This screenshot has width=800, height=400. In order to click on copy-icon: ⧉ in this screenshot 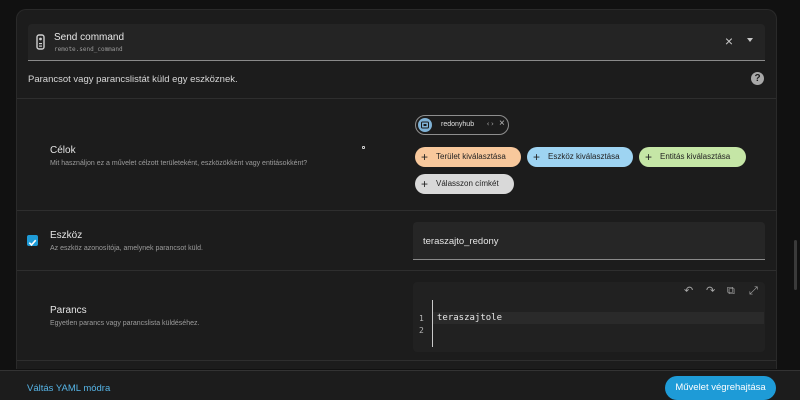, I will do `click(731, 291)`.